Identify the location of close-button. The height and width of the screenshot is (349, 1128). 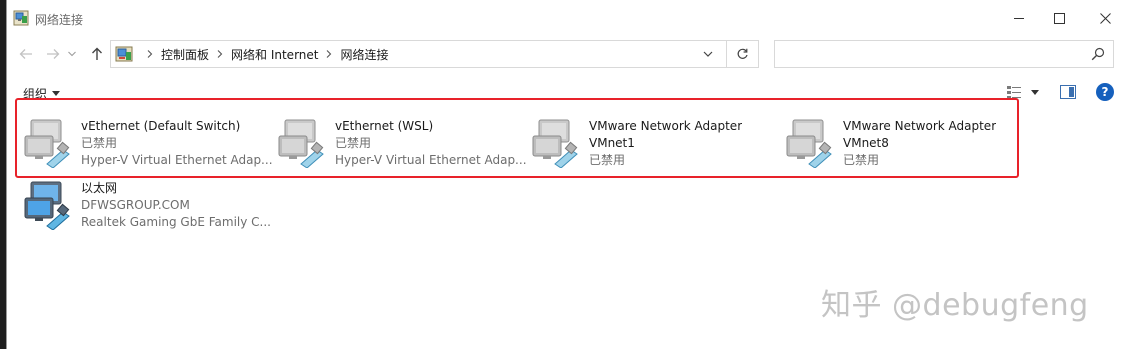
(1105, 18).